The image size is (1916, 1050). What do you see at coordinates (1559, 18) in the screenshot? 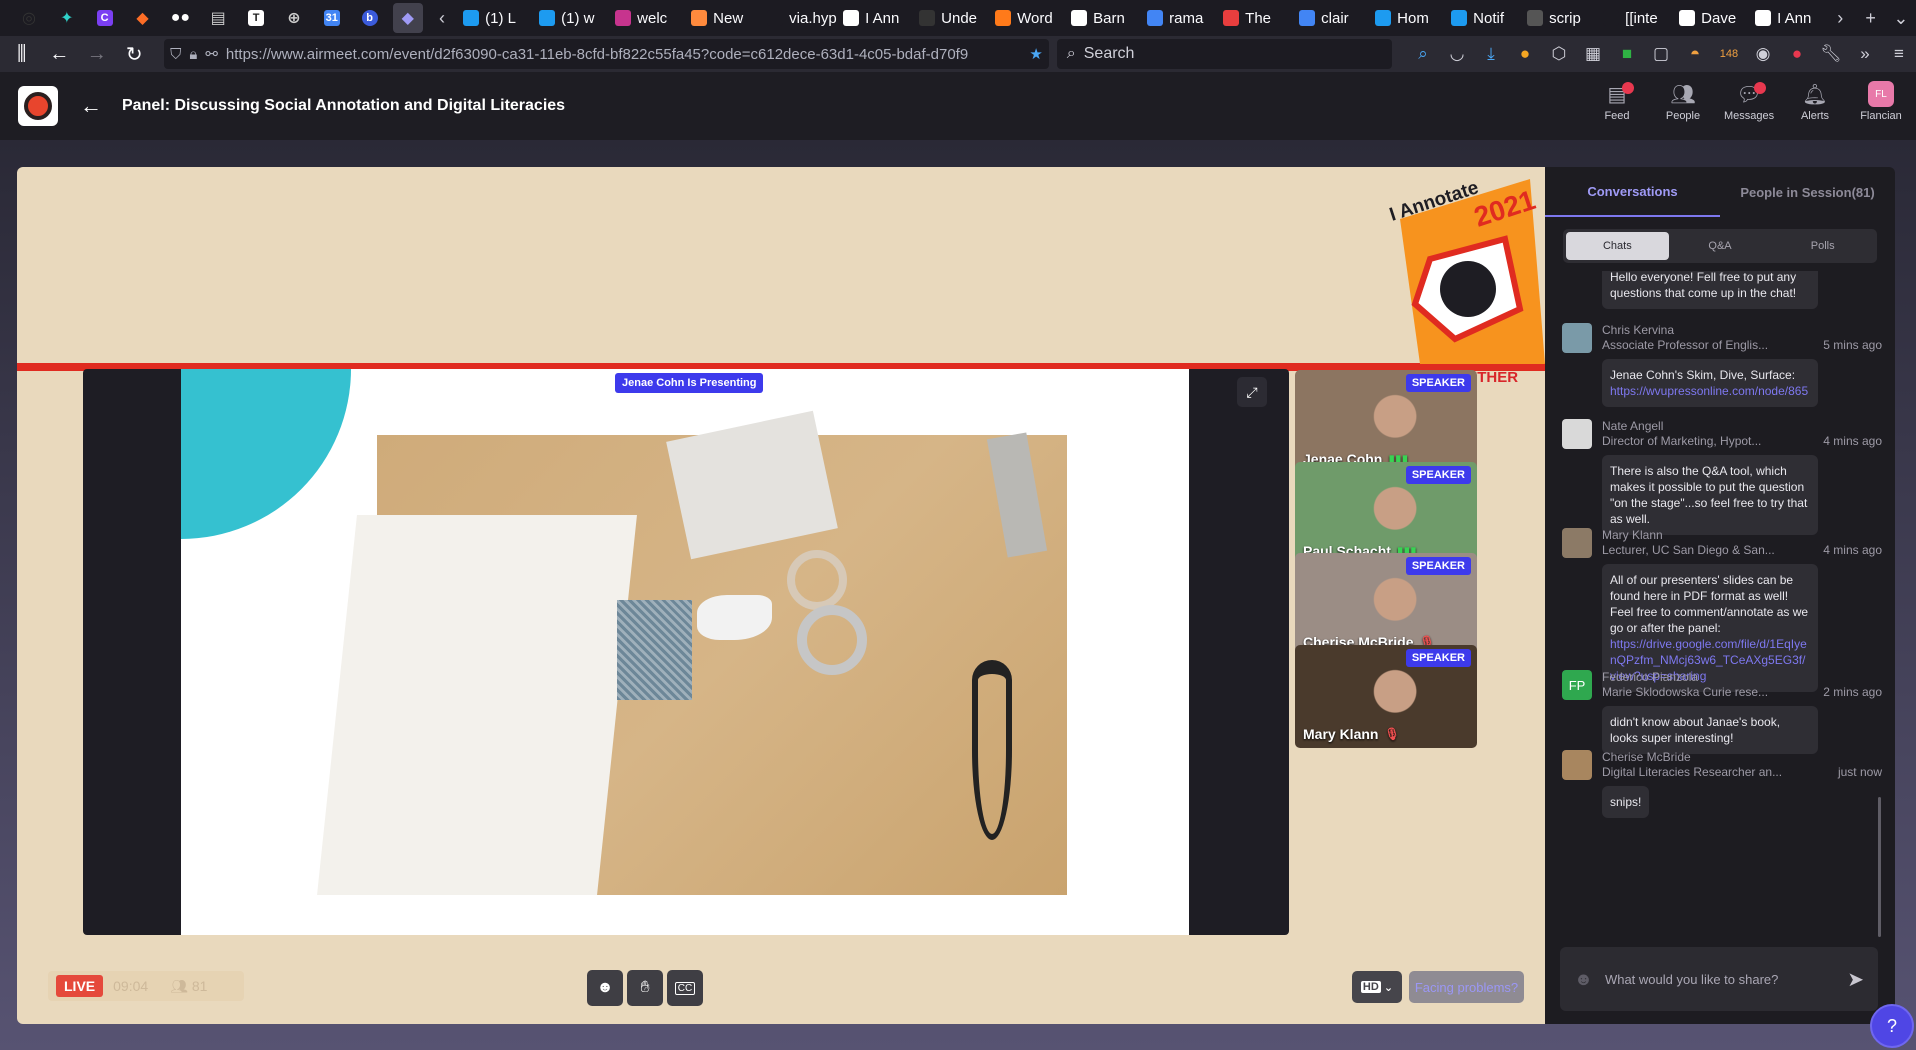
I see `browser-tab: scrip` at bounding box center [1559, 18].